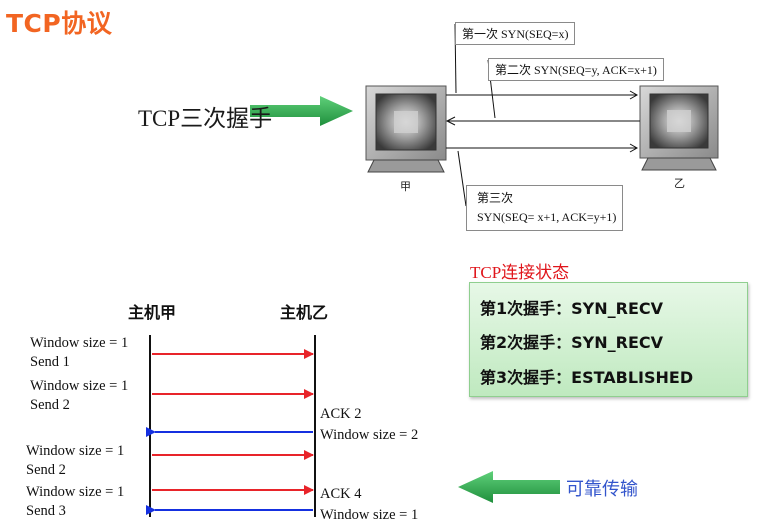 This screenshot has width=770, height=526. What do you see at coordinates (545, 208) in the screenshot?
I see `step3-callout: 第三次 SYN(SEQ= x+1, ACK=y+1)` at bounding box center [545, 208].